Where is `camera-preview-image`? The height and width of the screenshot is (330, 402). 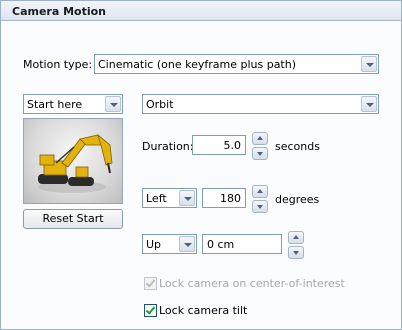
camera-preview-image is located at coordinates (73, 161).